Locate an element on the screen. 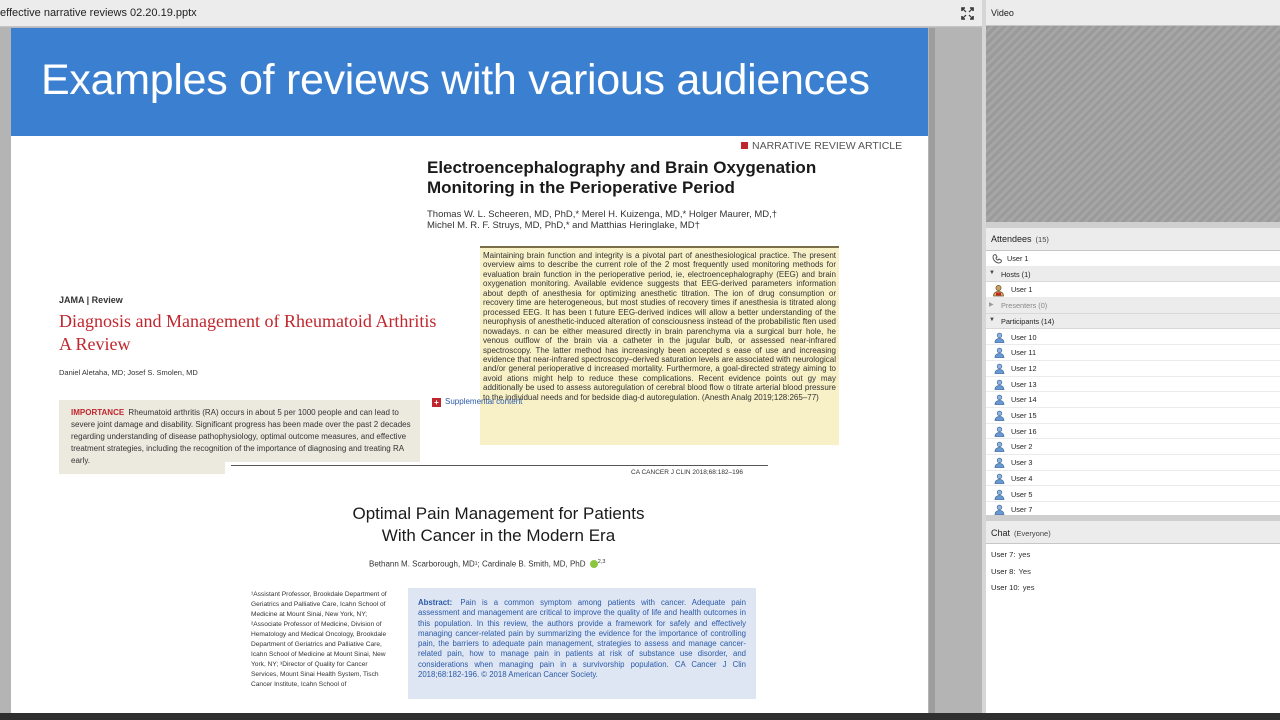 Image resolution: width=1280 pixels, height=720 pixels. participant-row: User 14 is located at coordinates (1133, 400).